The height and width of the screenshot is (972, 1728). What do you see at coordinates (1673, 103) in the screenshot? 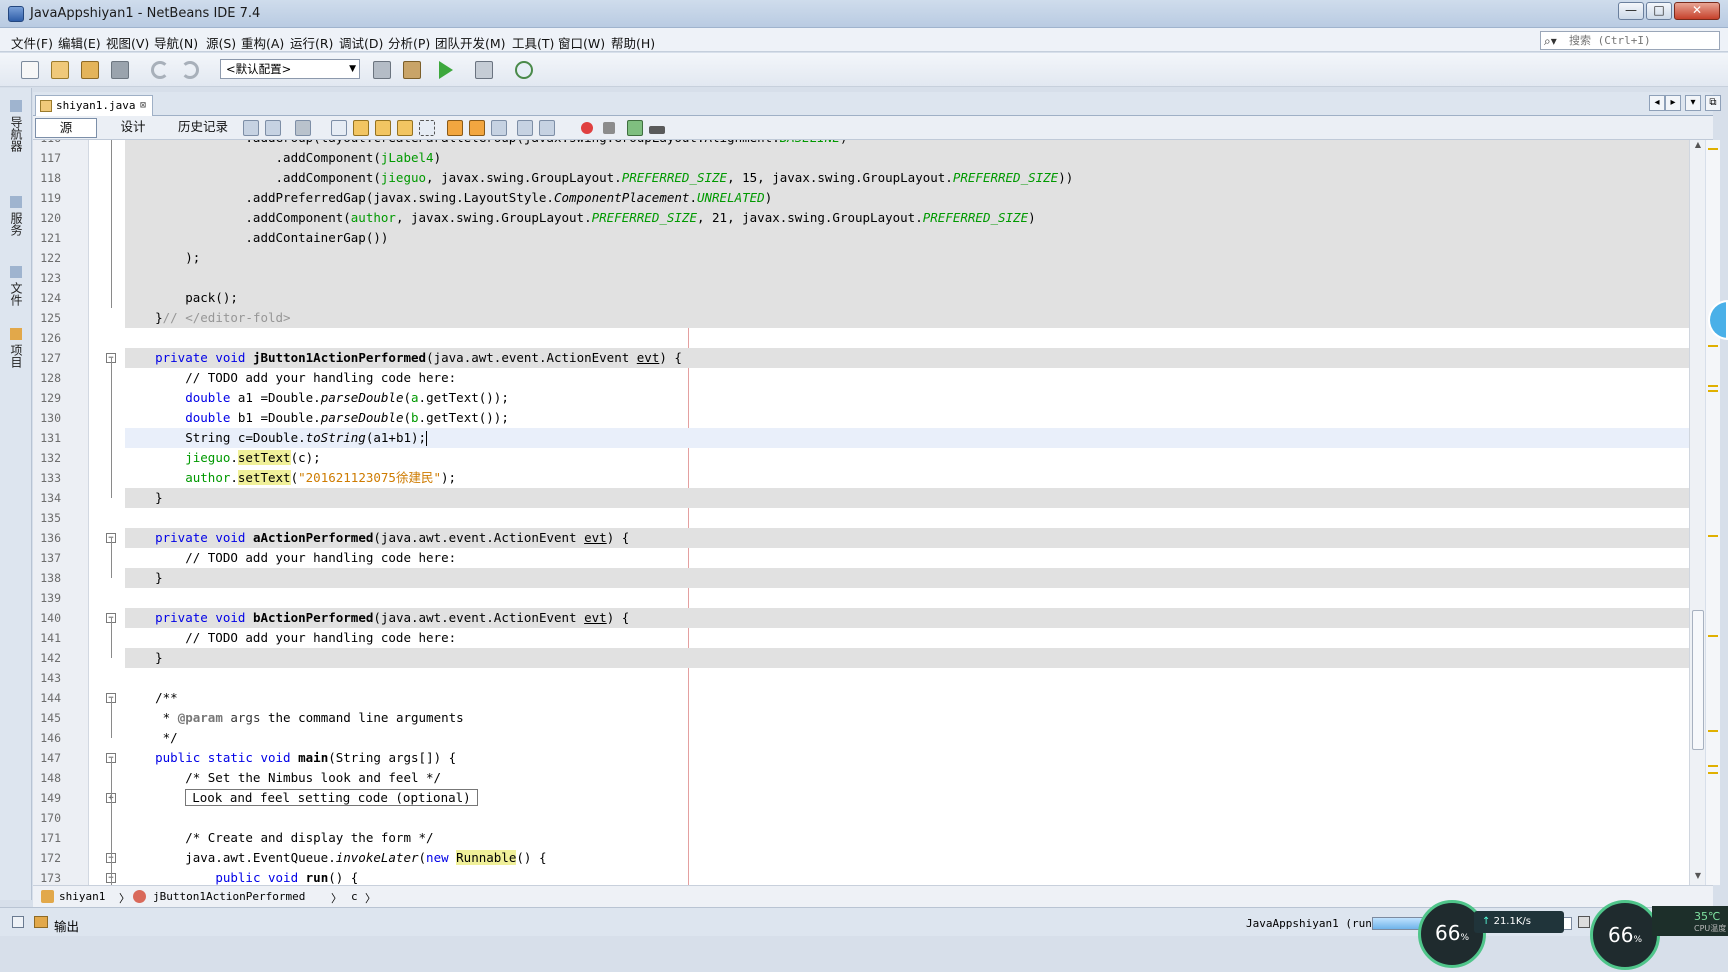
I see `scroll-tabs-right-button: ▸` at bounding box center [1673, 103].